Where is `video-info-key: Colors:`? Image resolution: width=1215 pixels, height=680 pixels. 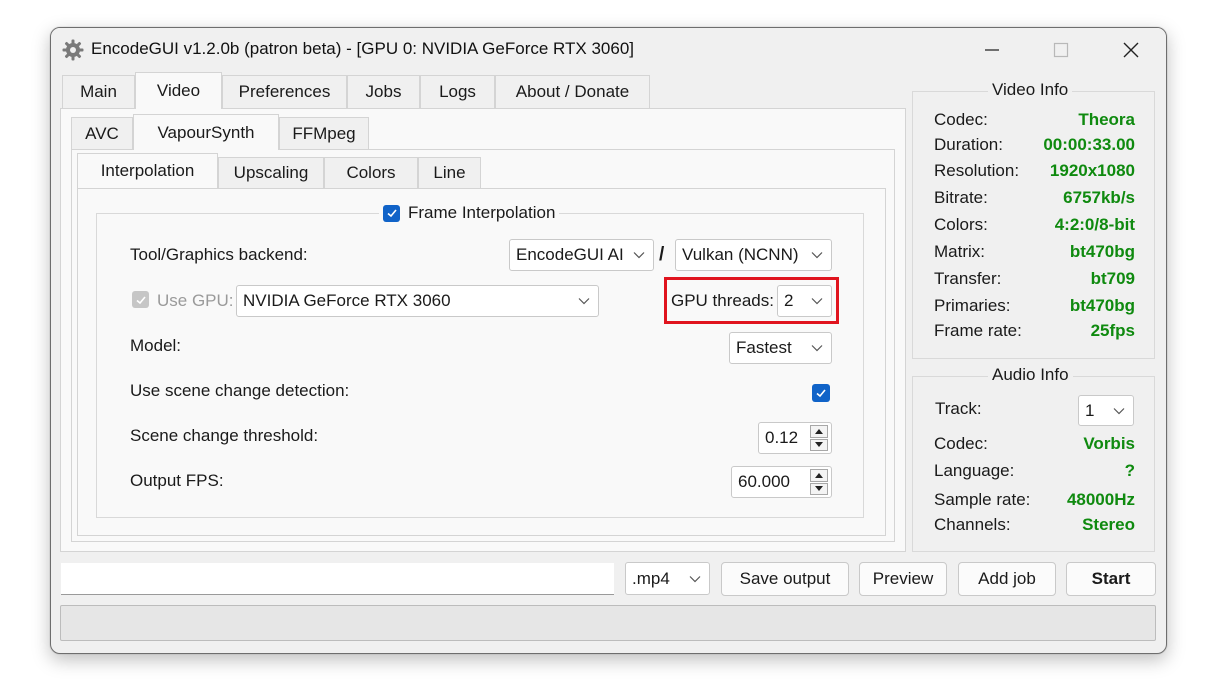 video-info-key: Colors: is located at coordinates (961, 224).